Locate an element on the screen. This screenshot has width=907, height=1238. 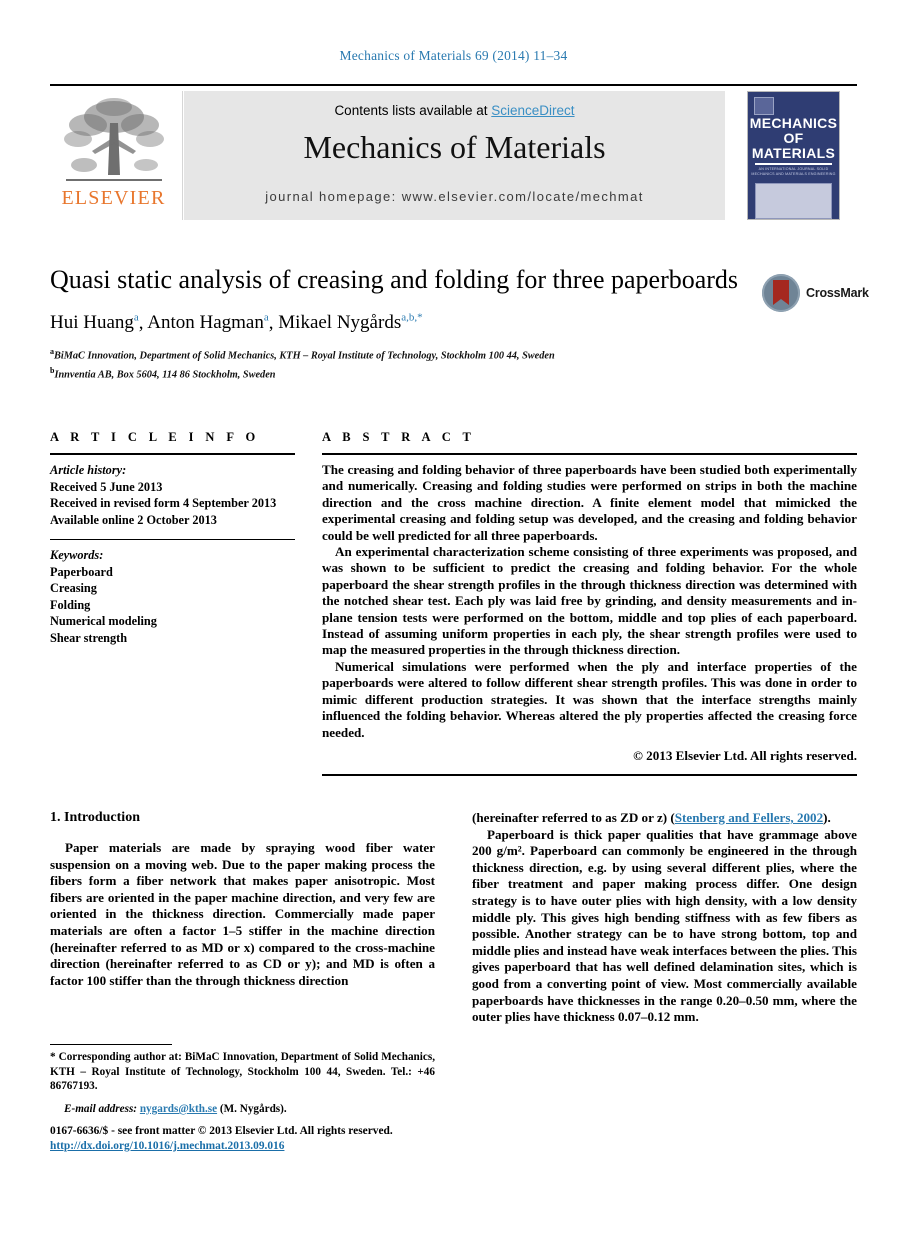
email-label: E-mail address: is located at coordinates (101, 1108).